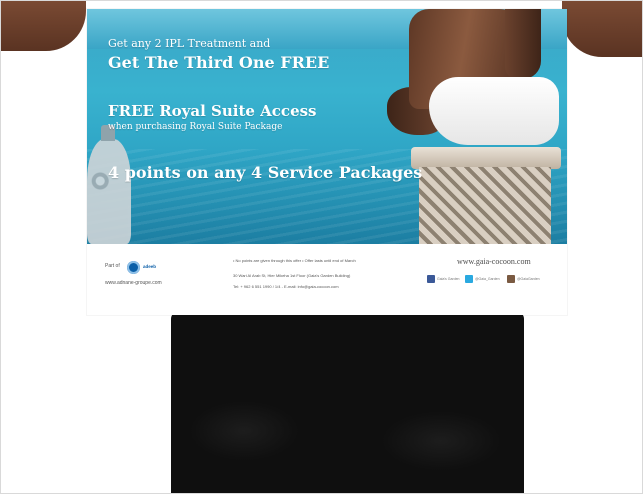  Describe the element at coordinates (212, 111) in the screenshot. I see `offer2-line1: FREE Royal Suite Access` at that location.